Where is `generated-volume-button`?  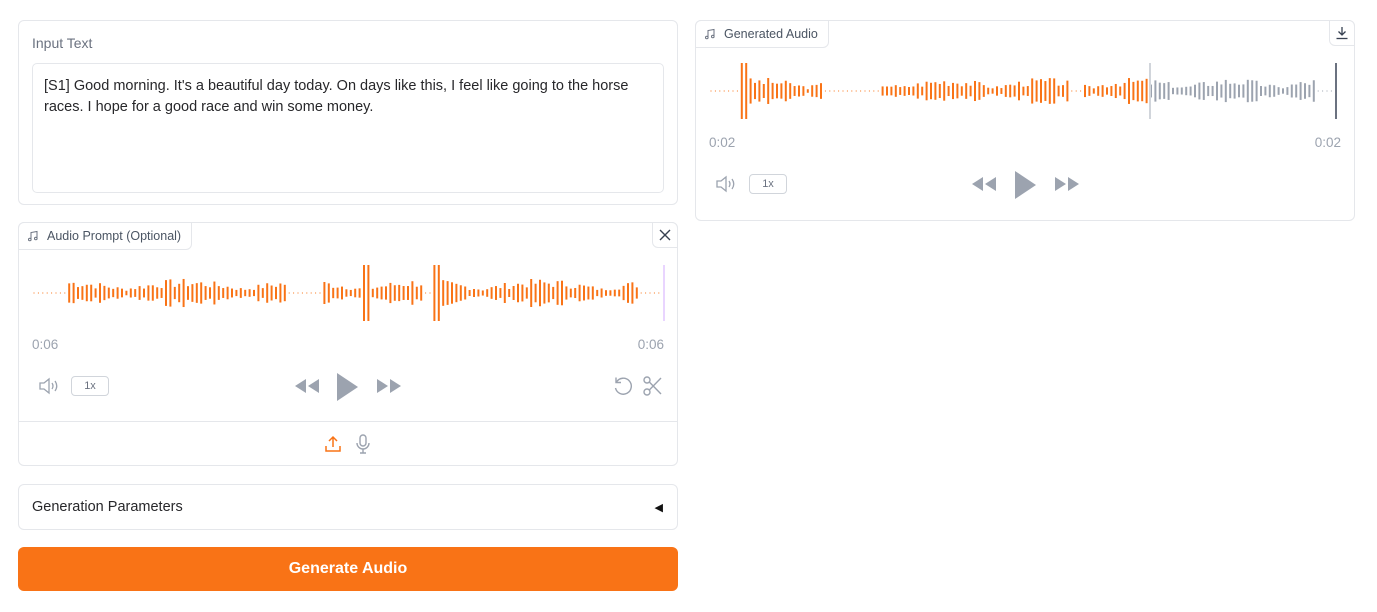
generated-volume-button is located at coordinates (727, 184).